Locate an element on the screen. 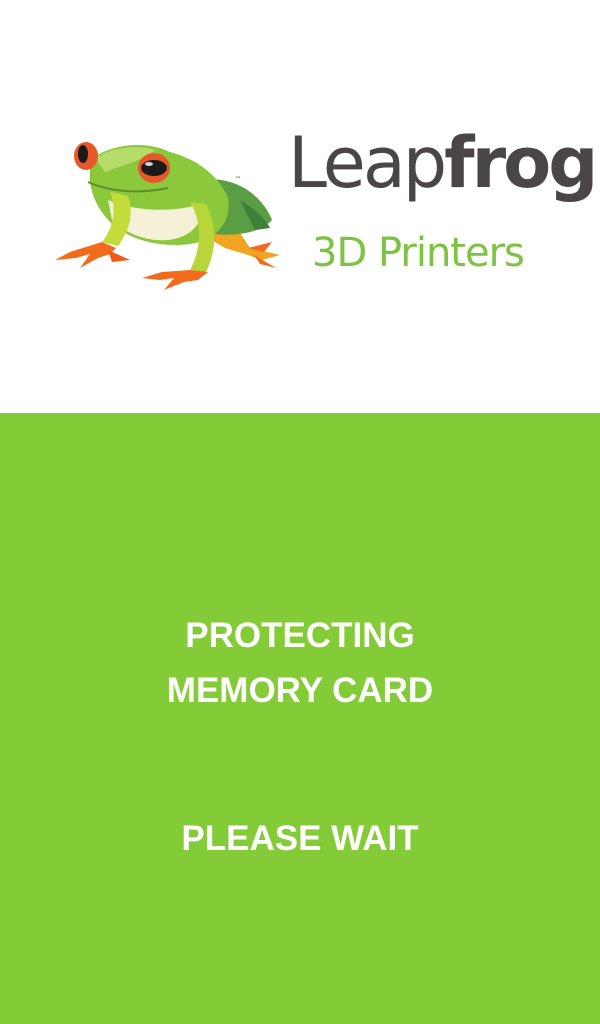 The image size is (600, 1024). brand-trademark: ™ is located at coordinates (543, 168).